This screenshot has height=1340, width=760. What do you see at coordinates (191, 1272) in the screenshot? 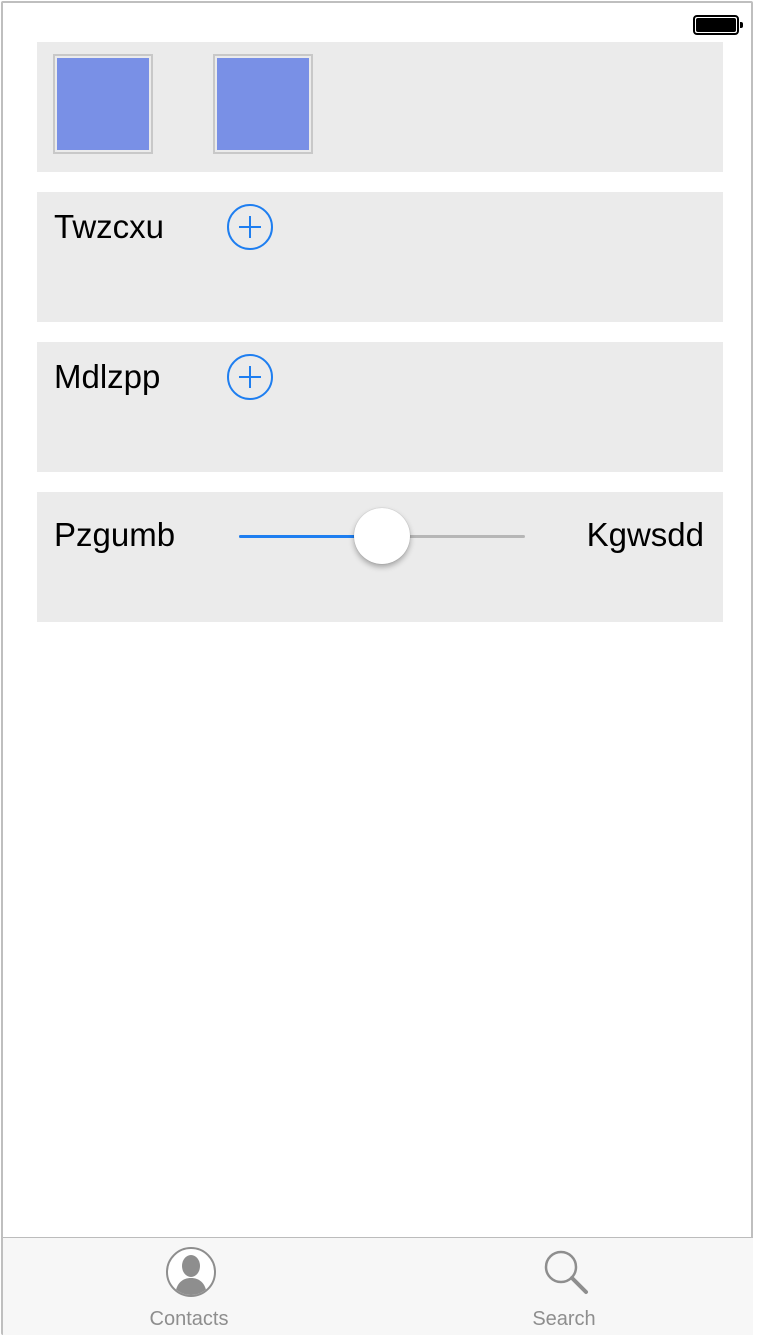
I see `contacts-icon` at bounding box center [191, 1272].